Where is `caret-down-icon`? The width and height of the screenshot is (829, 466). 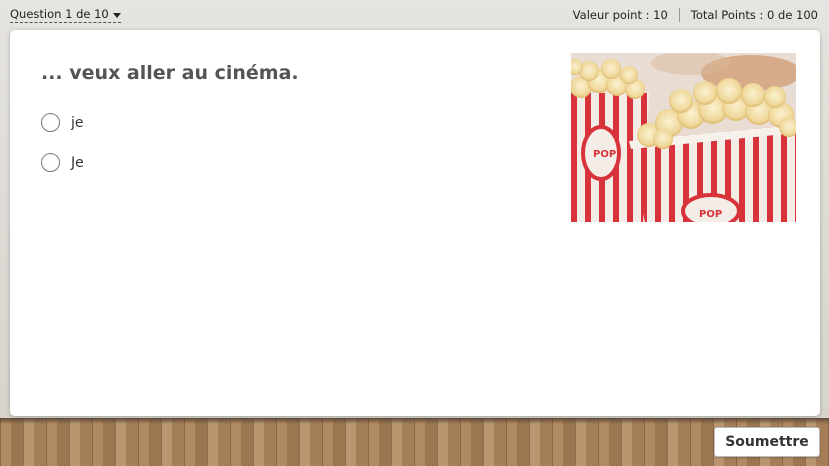
caret-down-icon is located at coordinates (116, 15).